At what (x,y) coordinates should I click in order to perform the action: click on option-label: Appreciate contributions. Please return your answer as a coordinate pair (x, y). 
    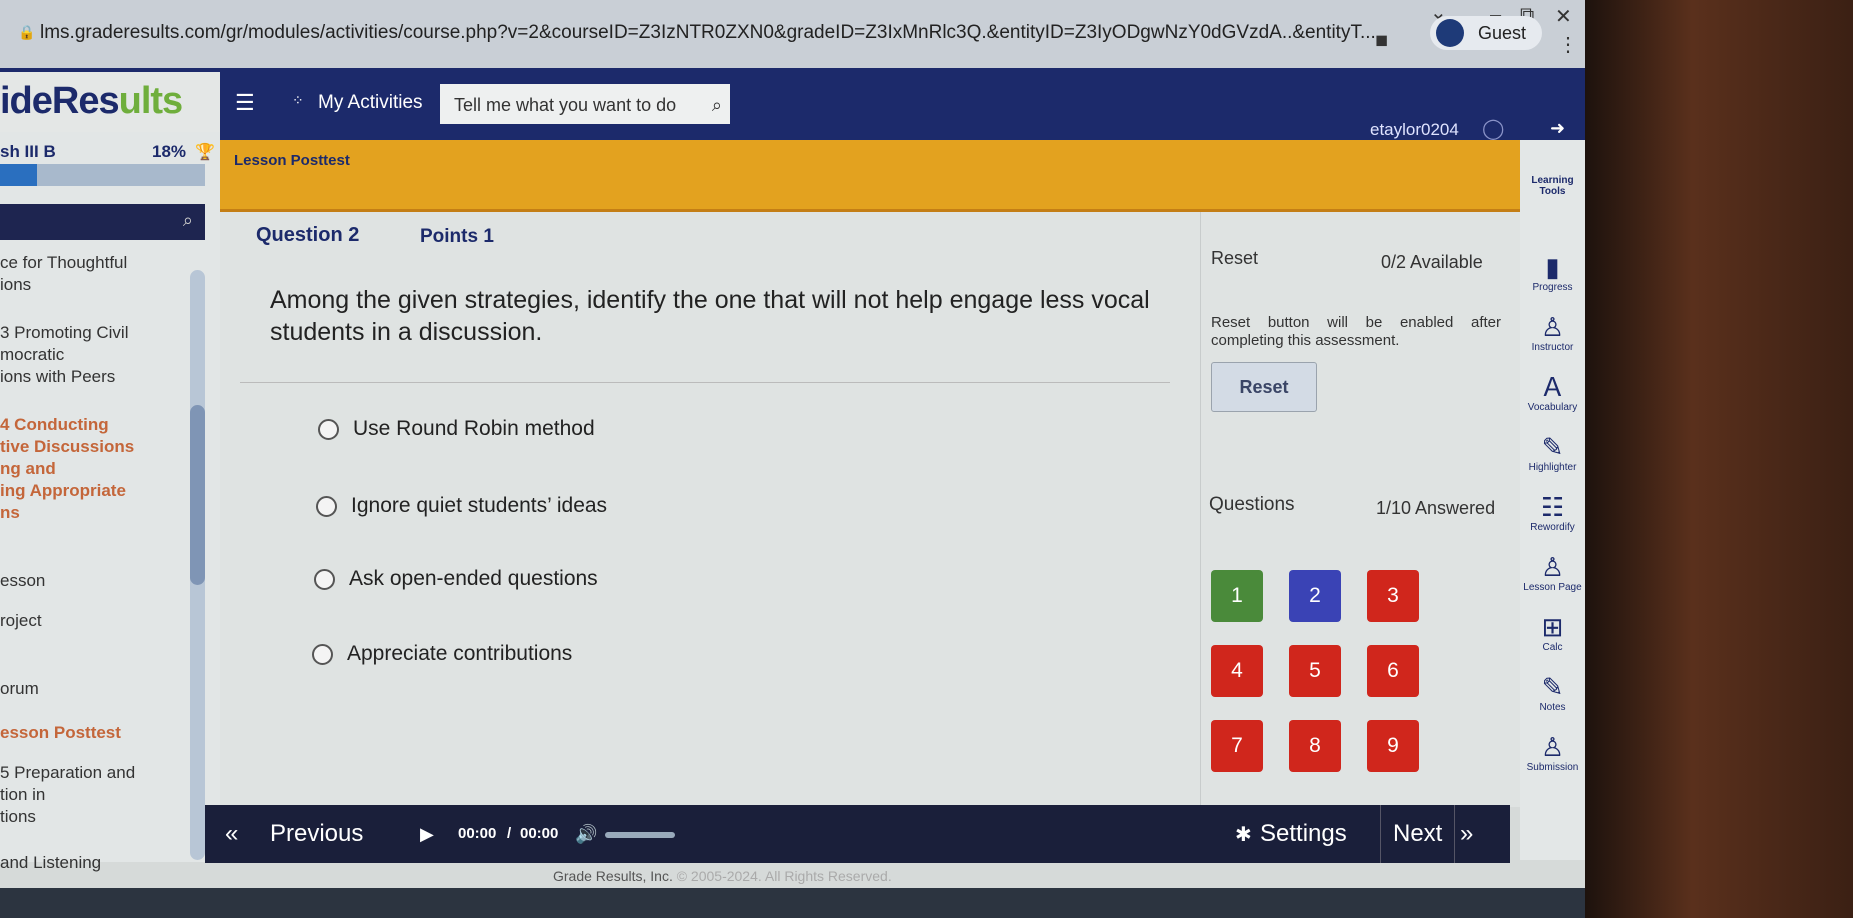
    Looking at the image, I should click on (460, 653).